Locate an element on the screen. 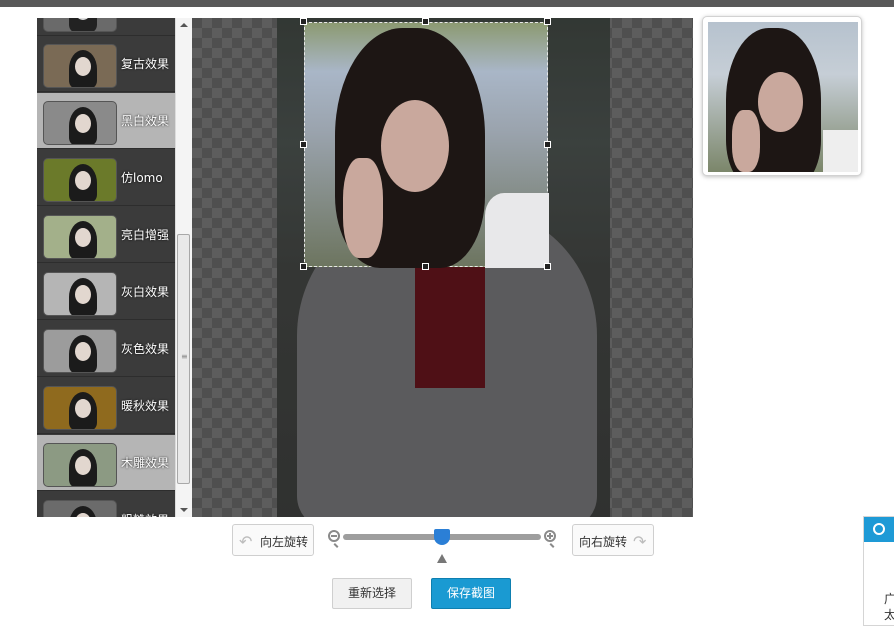 The height and width of the screenshot is (626, 894). effect-item: 粗糙效果 is located at coordinates (106, 504).